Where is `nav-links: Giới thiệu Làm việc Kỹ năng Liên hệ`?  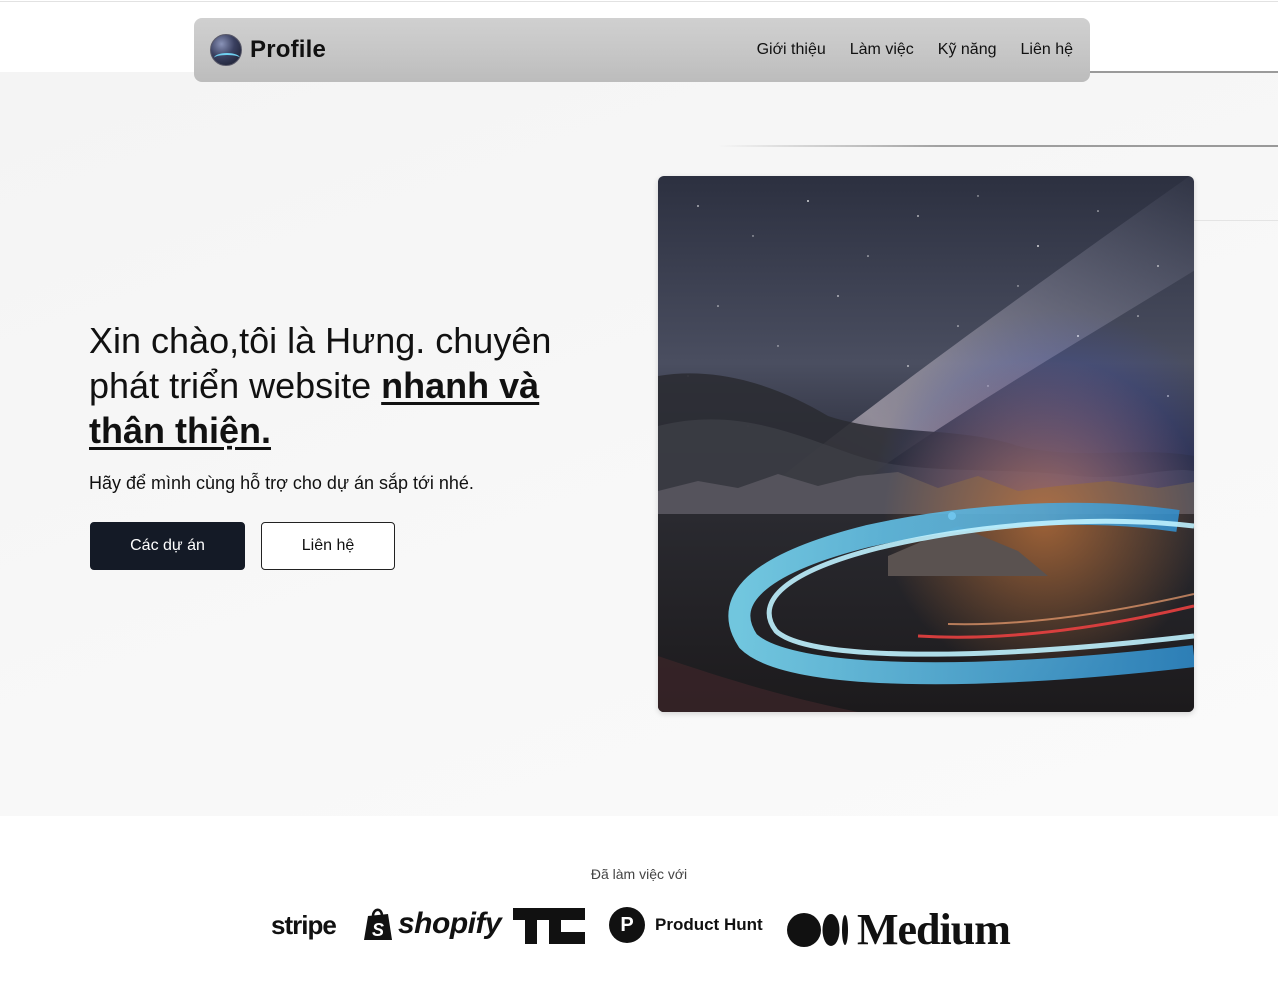
nav-links: Giới thiệu Làm việc Kỹ năng Liên hệ is located at coordinates (915, 50).